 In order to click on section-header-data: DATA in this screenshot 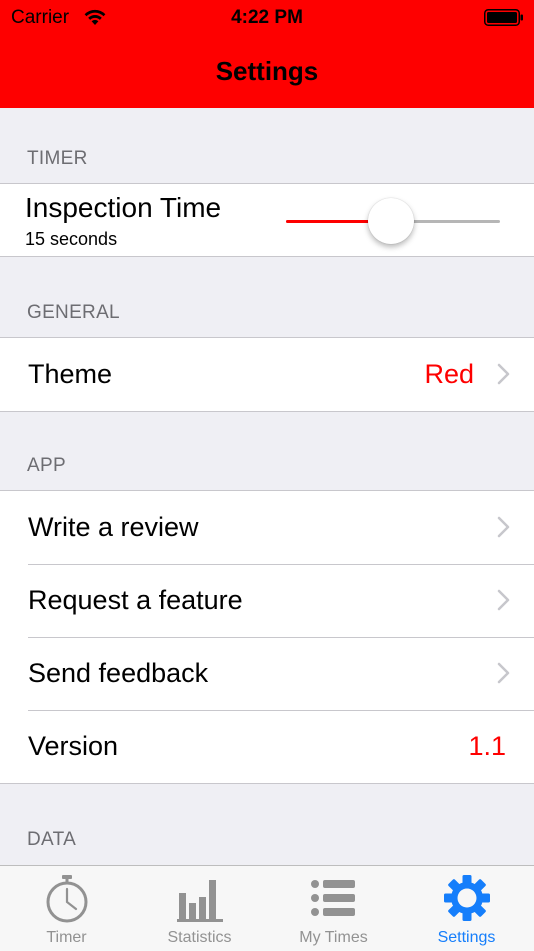, I will do `click(52, 839)`.